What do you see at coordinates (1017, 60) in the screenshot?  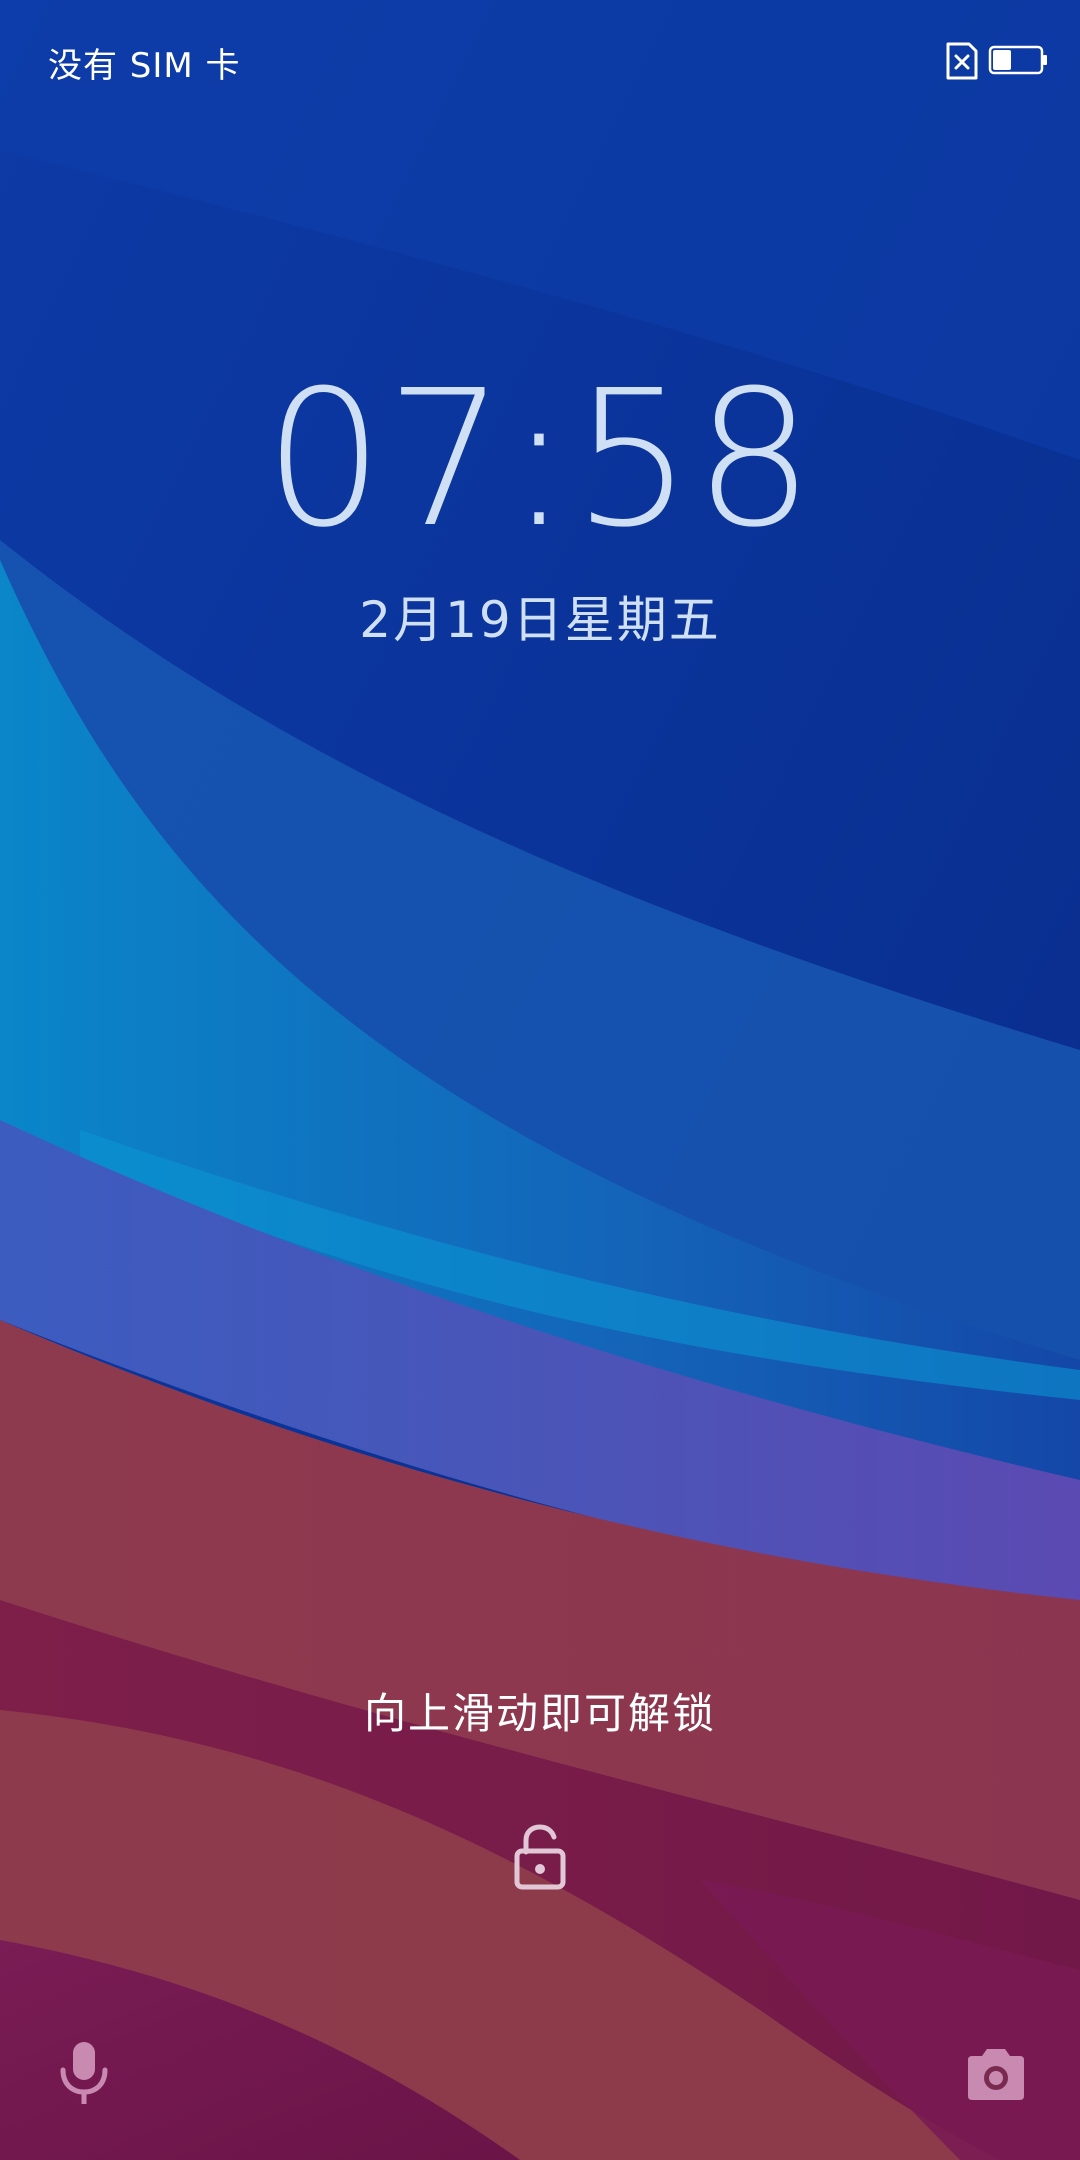 I see `battery-icon` at bounding box center [1017, 60].